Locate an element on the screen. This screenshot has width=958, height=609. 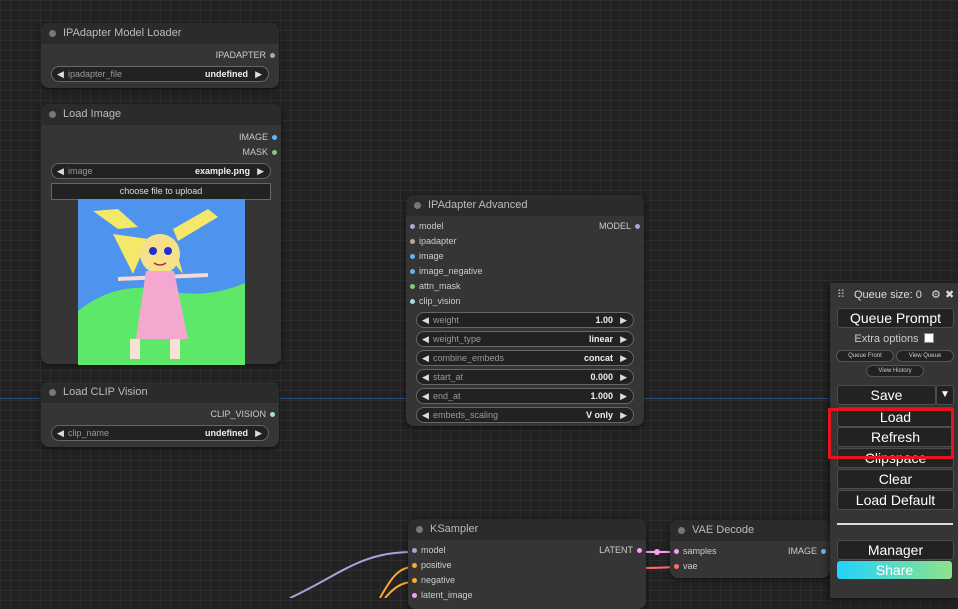
close-icon: ✖ is located at coordinates (949, 295).